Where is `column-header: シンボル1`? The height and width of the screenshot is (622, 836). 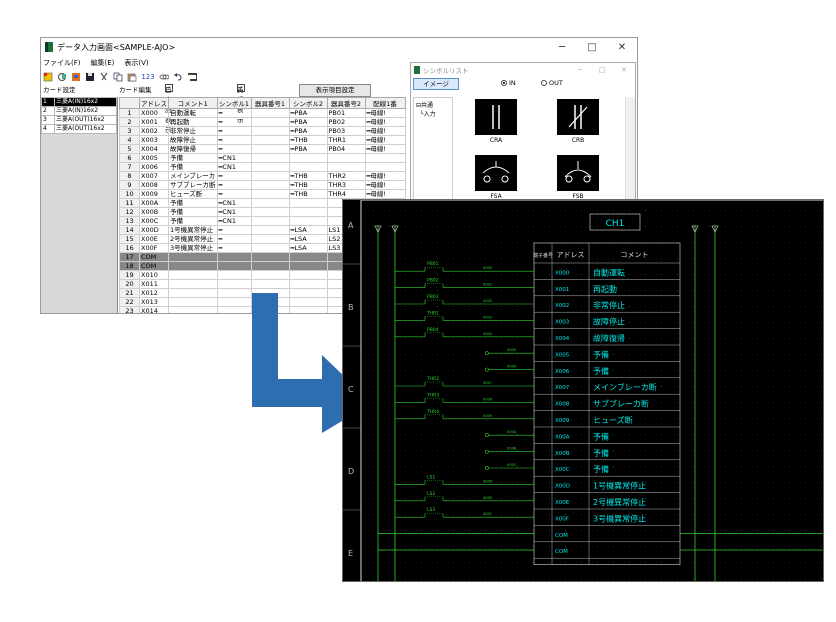
column-header: シンボル1 is located at coordinates (234, 103).